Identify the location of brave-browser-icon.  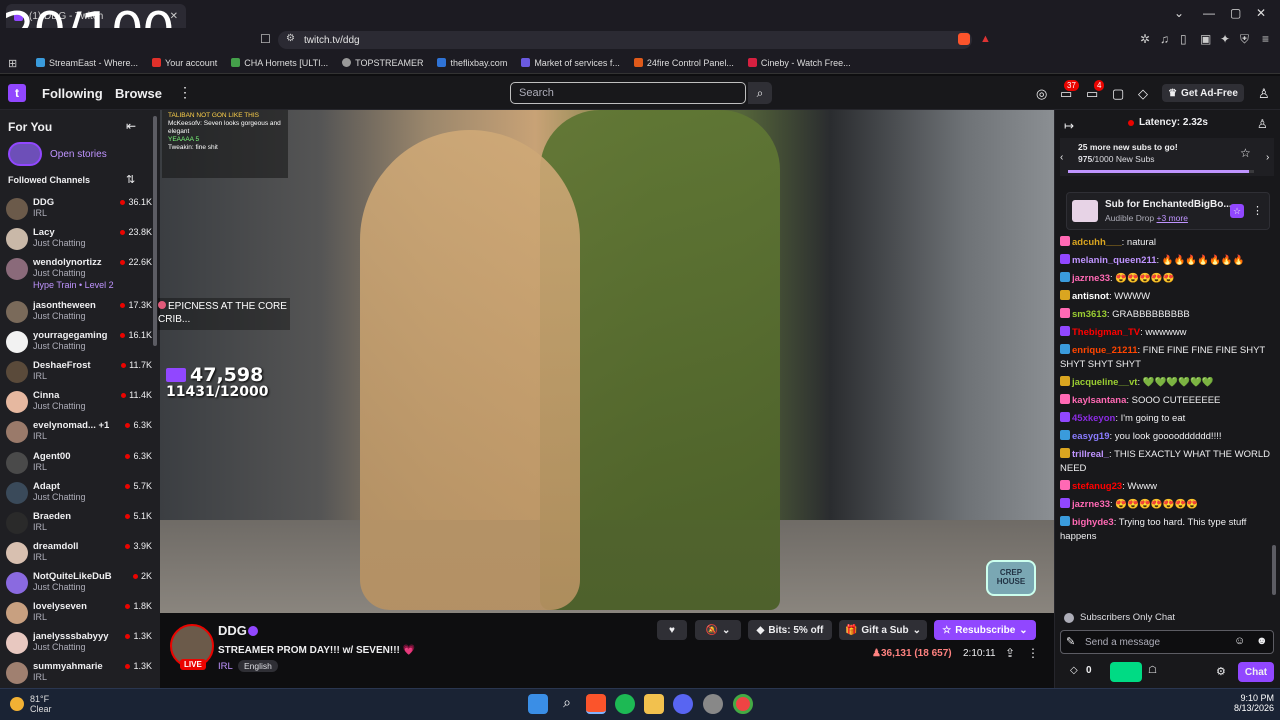
(596, 704).